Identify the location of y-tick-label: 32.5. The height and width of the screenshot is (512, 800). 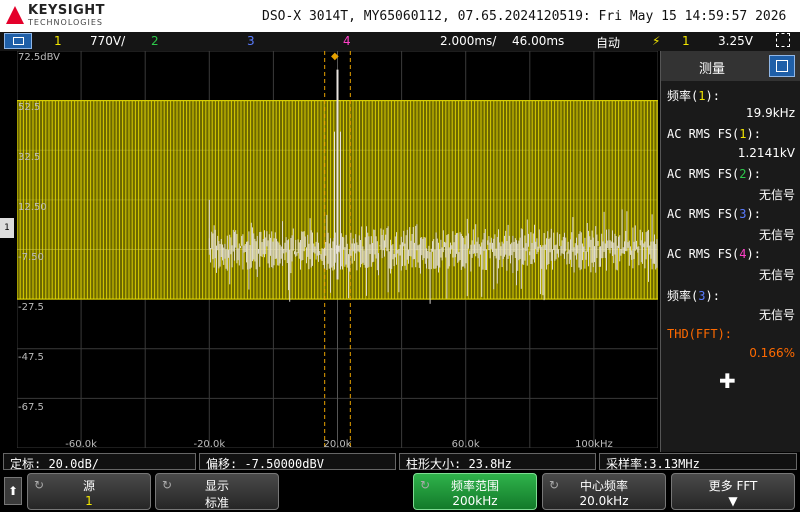
(29, 157).